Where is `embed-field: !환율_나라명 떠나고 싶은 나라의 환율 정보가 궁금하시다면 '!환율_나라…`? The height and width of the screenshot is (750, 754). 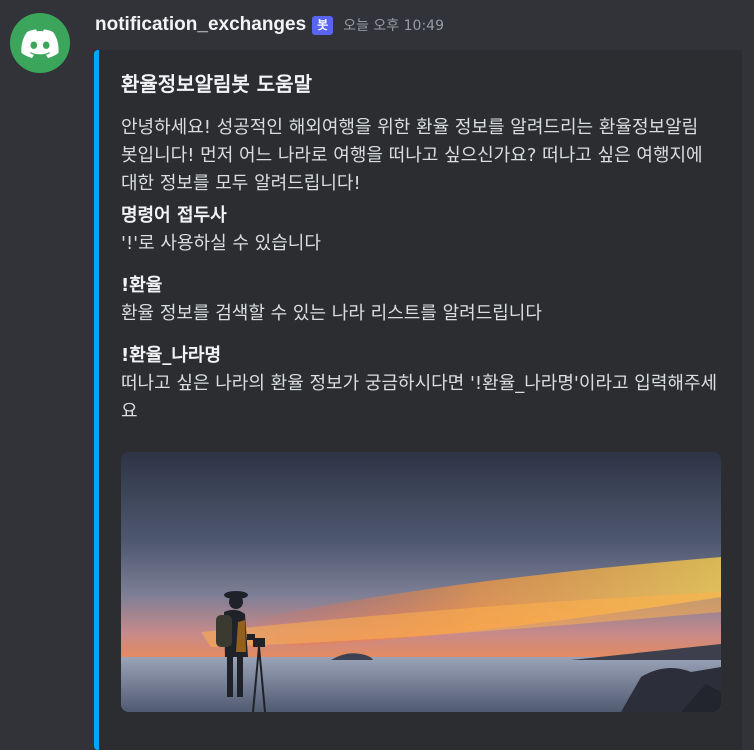 embed-field: !환율_나라명 떠나고 싶은 나라의 환율 정보가 궁금하시다면 '!환율_나라… is located at coordinates (421, 384).